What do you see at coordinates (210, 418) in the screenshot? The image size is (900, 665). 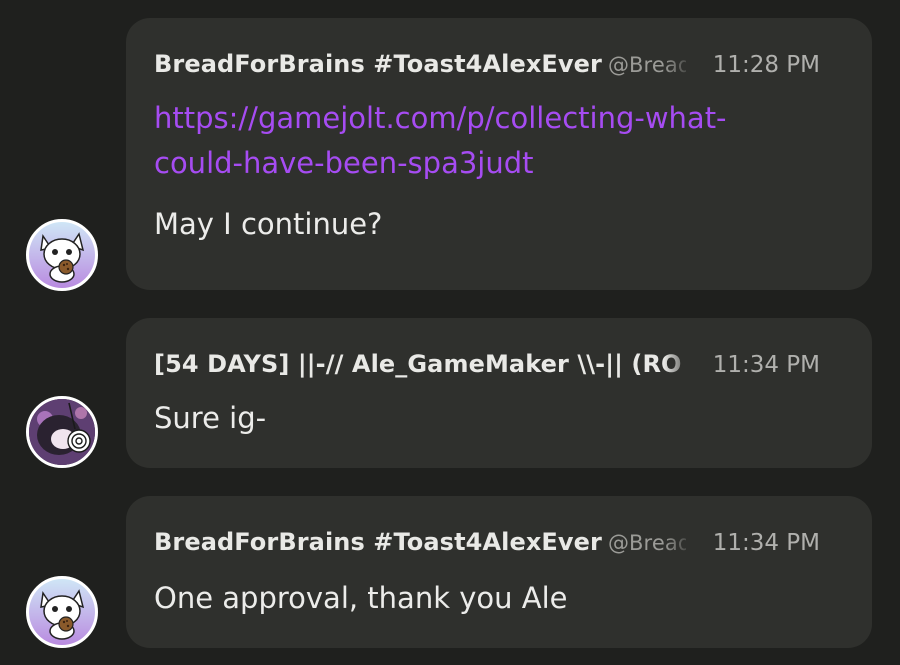 I see `message-text: Sure ig-` at bounding box center [210, 418].